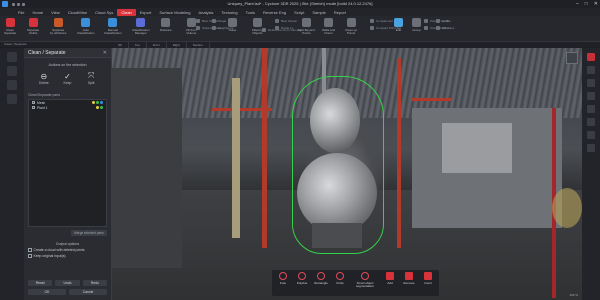  What do you see at coordinates (21, 12) in the screenshot?
I see `menu-tab: File` at bounding box center [21, 12].